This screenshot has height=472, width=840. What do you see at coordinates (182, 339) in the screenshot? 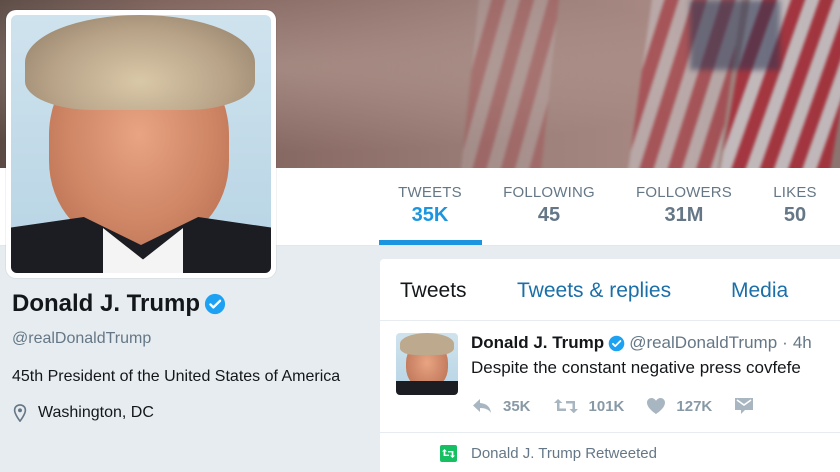
I see `profile-handle: @realDonaldTrump` at bounding box center [182, 339].